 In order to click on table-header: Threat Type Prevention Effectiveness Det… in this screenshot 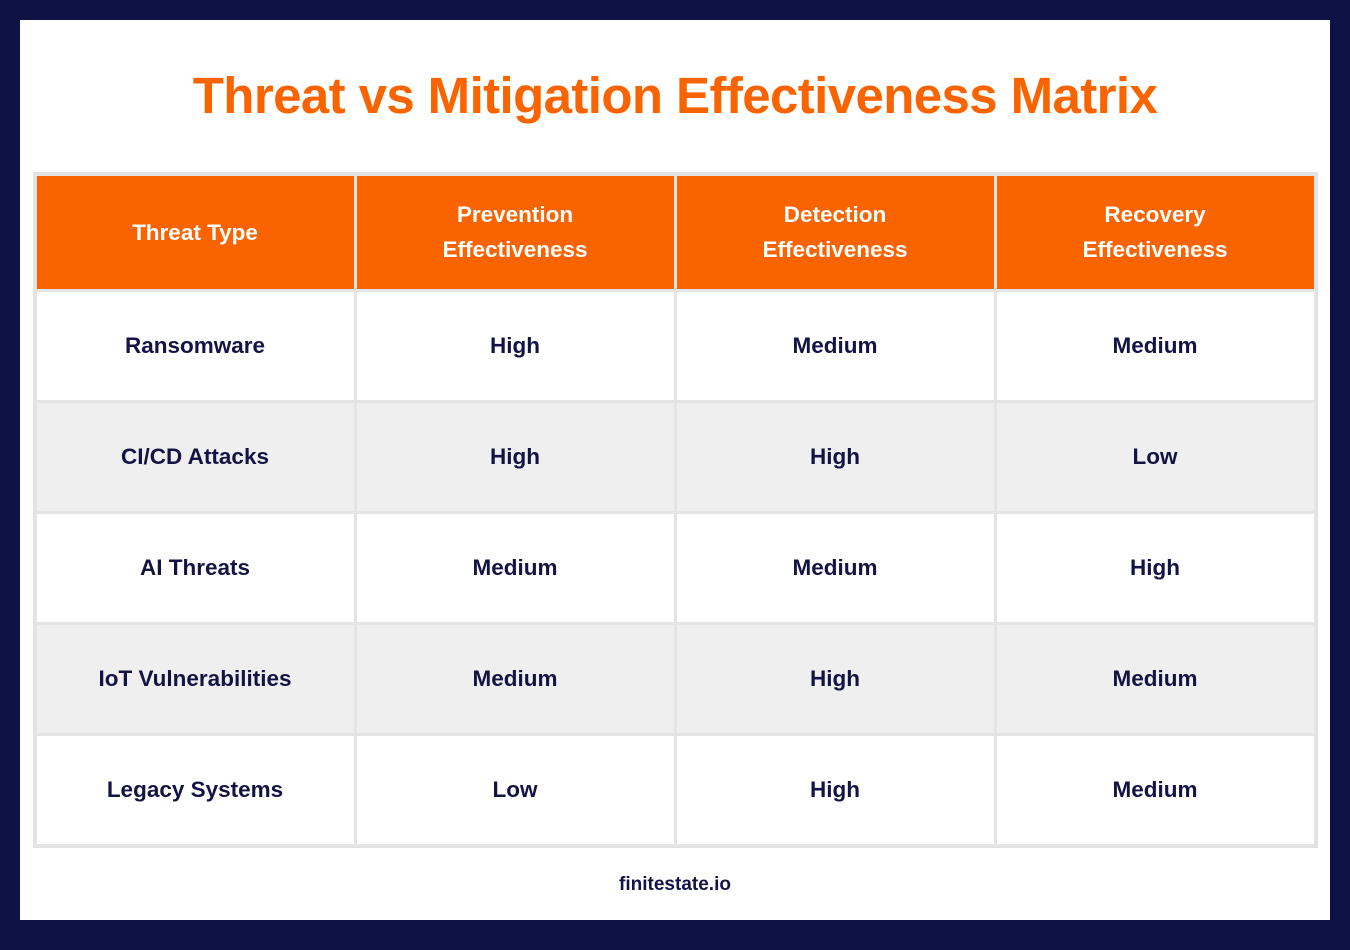, I will do `click(675, 233)`.